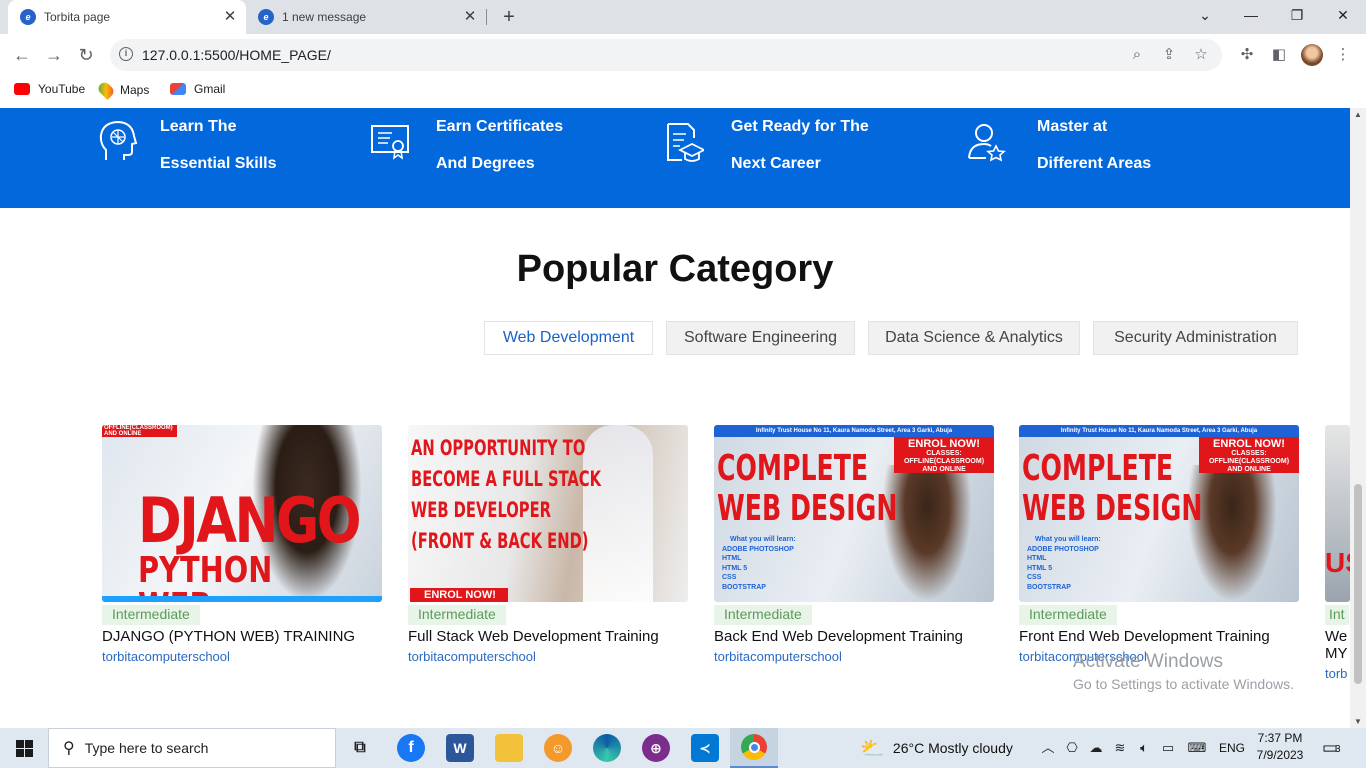 Image resolution: width=1366 pixels, height=768 pixels. What do you see at coordinates (126, 54) in the screenshot?
I see `site-info-icon: i` at bounding box center [126, 54].